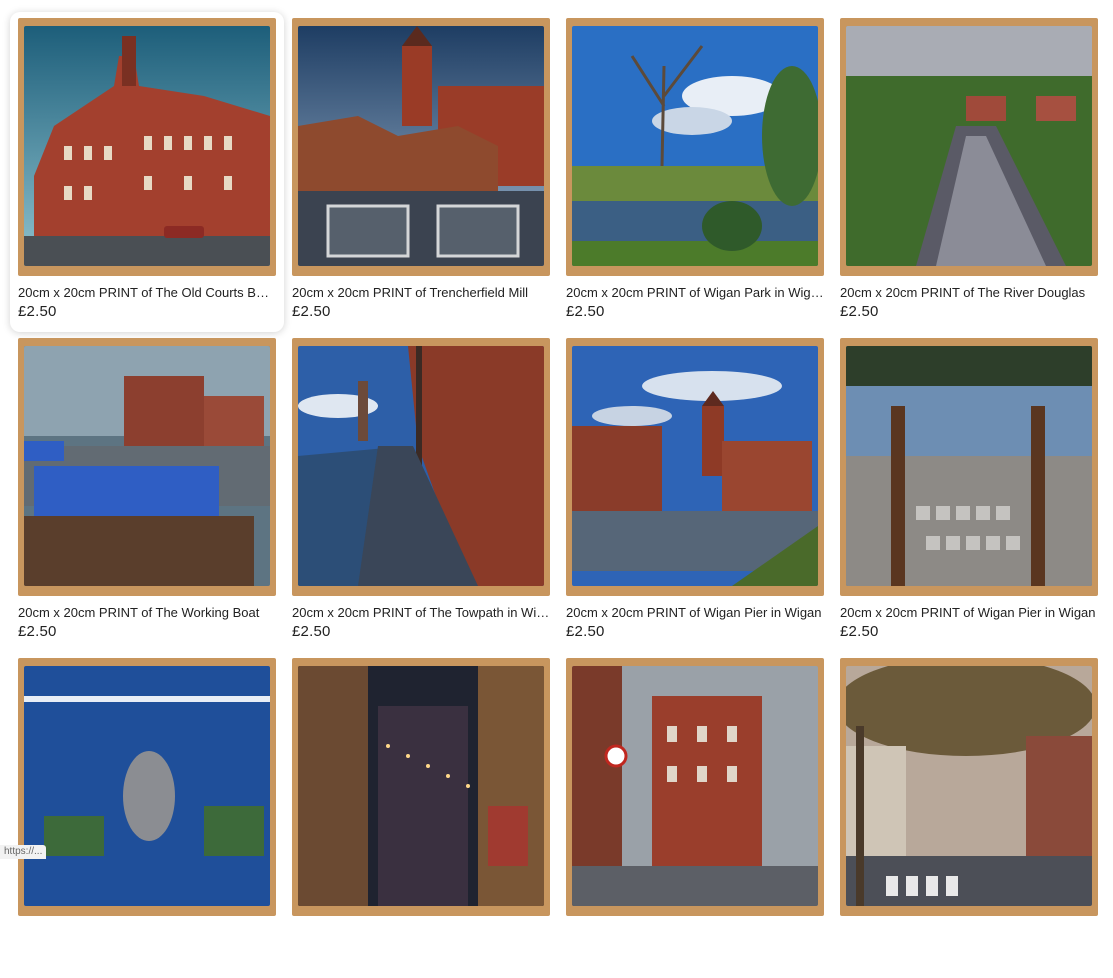 Image resolution: width=1113 pixels, height=978 pixels. I want to click on listing-title: 20cm x 20cm PRINT of The Working Boat, so click(147, 613).